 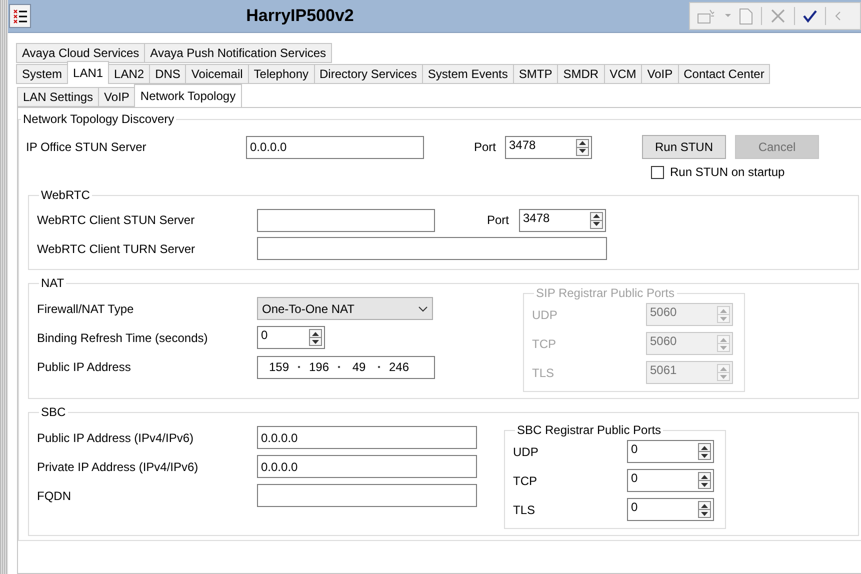 What do you see at coordinates (300, 16) in the screenshot?
I see `window-title: HarryIP500v2` at bounding box center [300, 16].